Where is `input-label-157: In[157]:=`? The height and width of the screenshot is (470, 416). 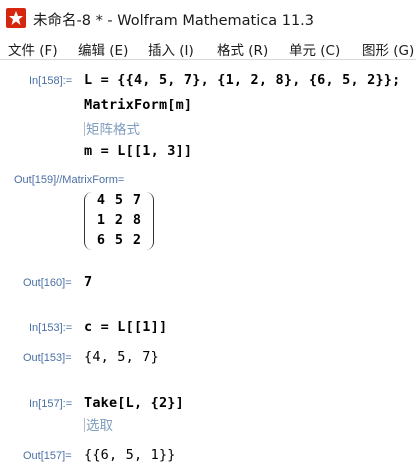 input-label-157: In[157]:= is located at coordinates (51, 404).